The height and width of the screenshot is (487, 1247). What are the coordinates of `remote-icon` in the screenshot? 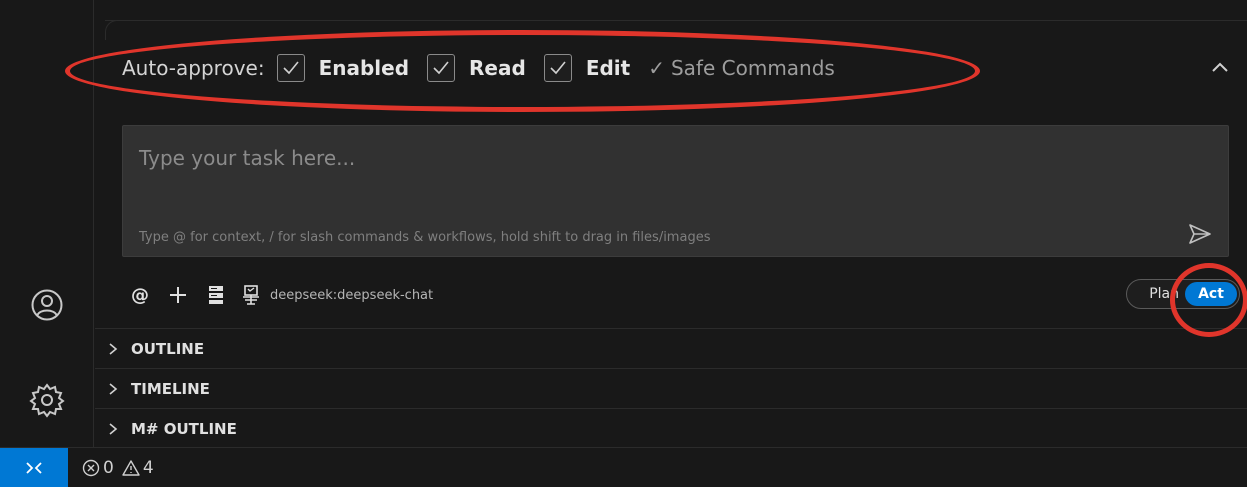 It's located at (34, 467).